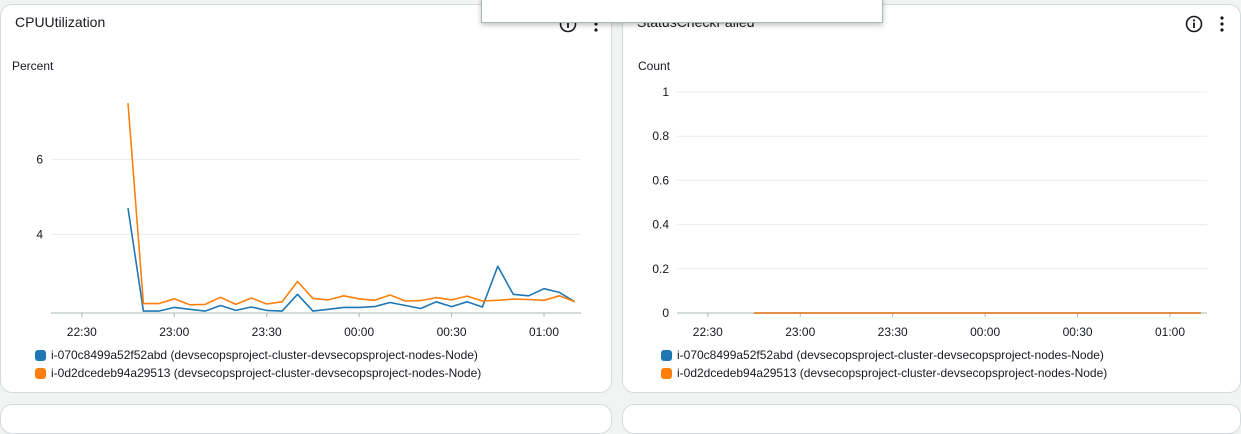 This screenshot has height=434, width=1241. Describe the element at coordinates (660, 180) in the screenshot. I see `y-tick-label: 0.6` at that location.